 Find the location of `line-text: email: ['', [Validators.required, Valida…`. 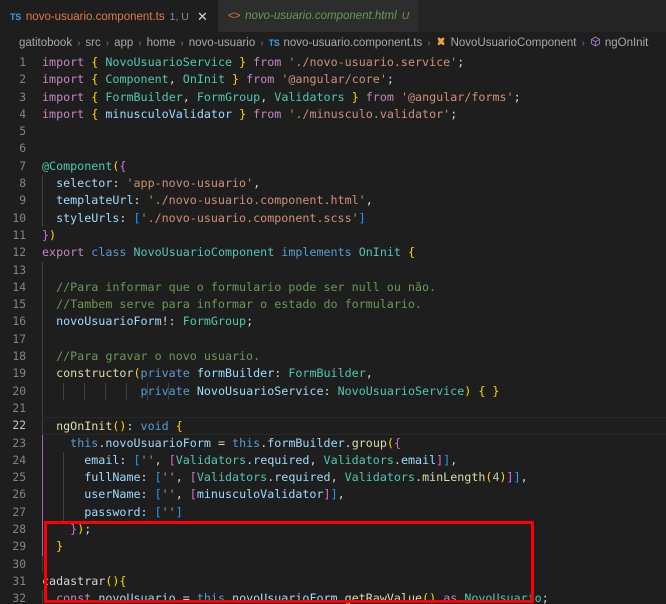

line-text: email: ['', [Validators.required, Valida… is located at coordinates (354, 460).